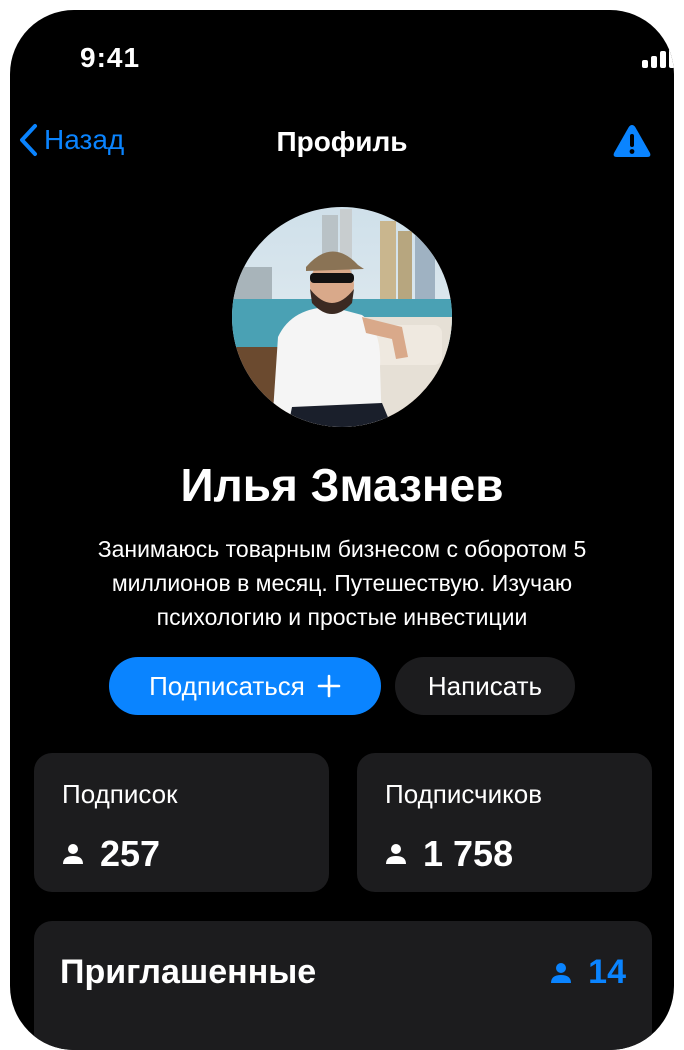 This screenshot has height=1050, width=684. What do you see at coordinates (181, 822) in the screenshot?
I see `subscriptions-card: Подписок 257` at bounding box center [181, 822].